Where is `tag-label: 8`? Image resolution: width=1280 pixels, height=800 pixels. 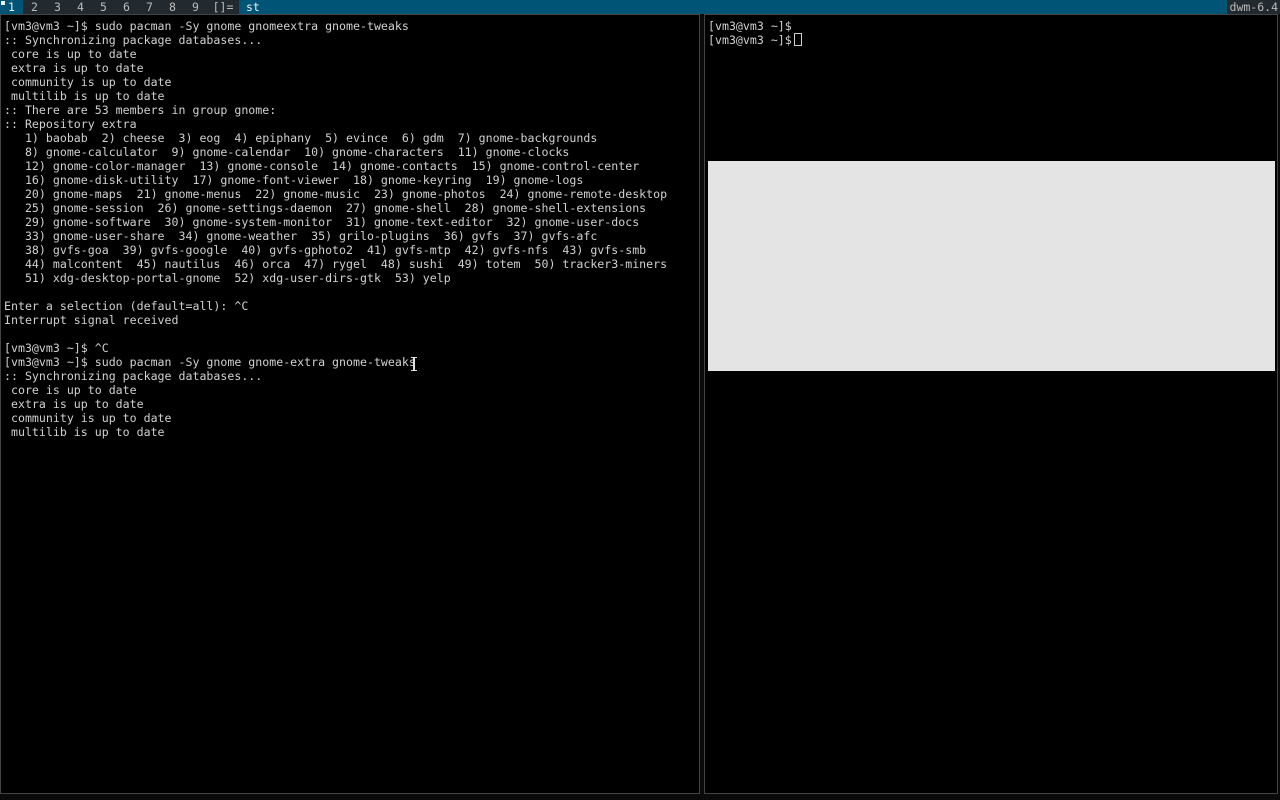
tag-label: 8 is located at coordinates (172, 7).